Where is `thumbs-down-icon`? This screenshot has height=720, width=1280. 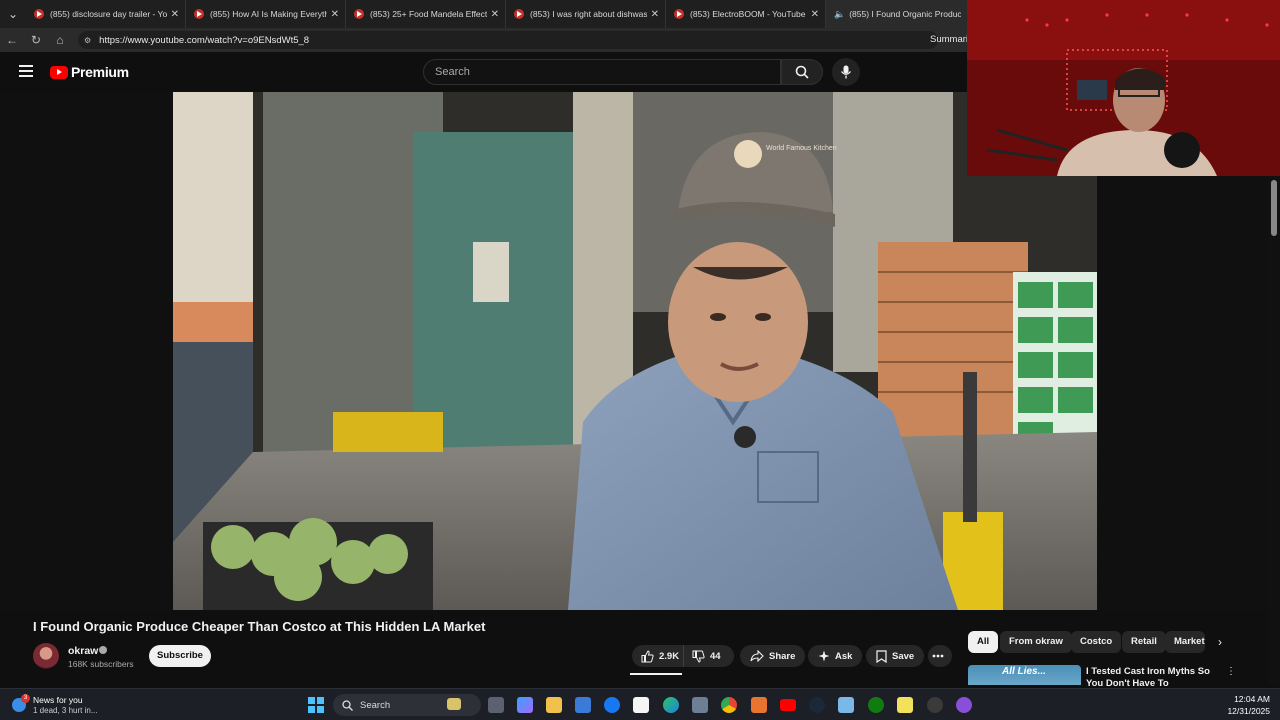 thumbs-down-icon is located at coordinates (698, 656).